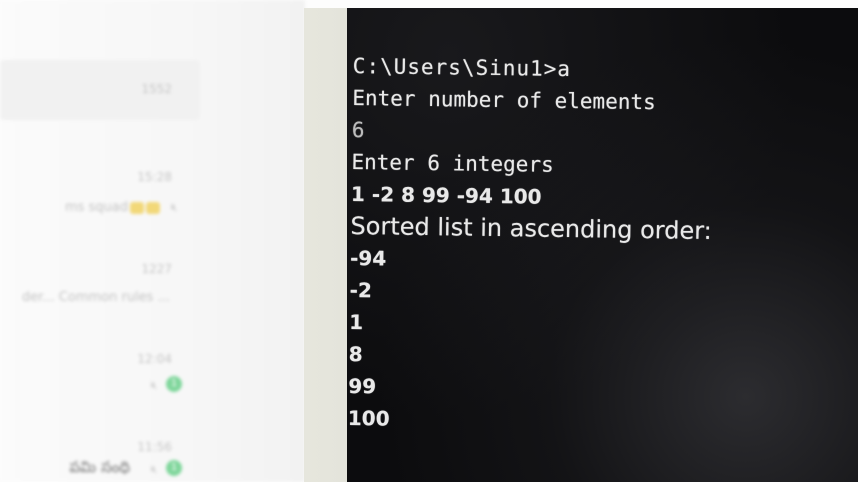  Describe the element at coordinates (96, 207) in the screenshot. I see `chat-snippet-text: ms squad` at that location.